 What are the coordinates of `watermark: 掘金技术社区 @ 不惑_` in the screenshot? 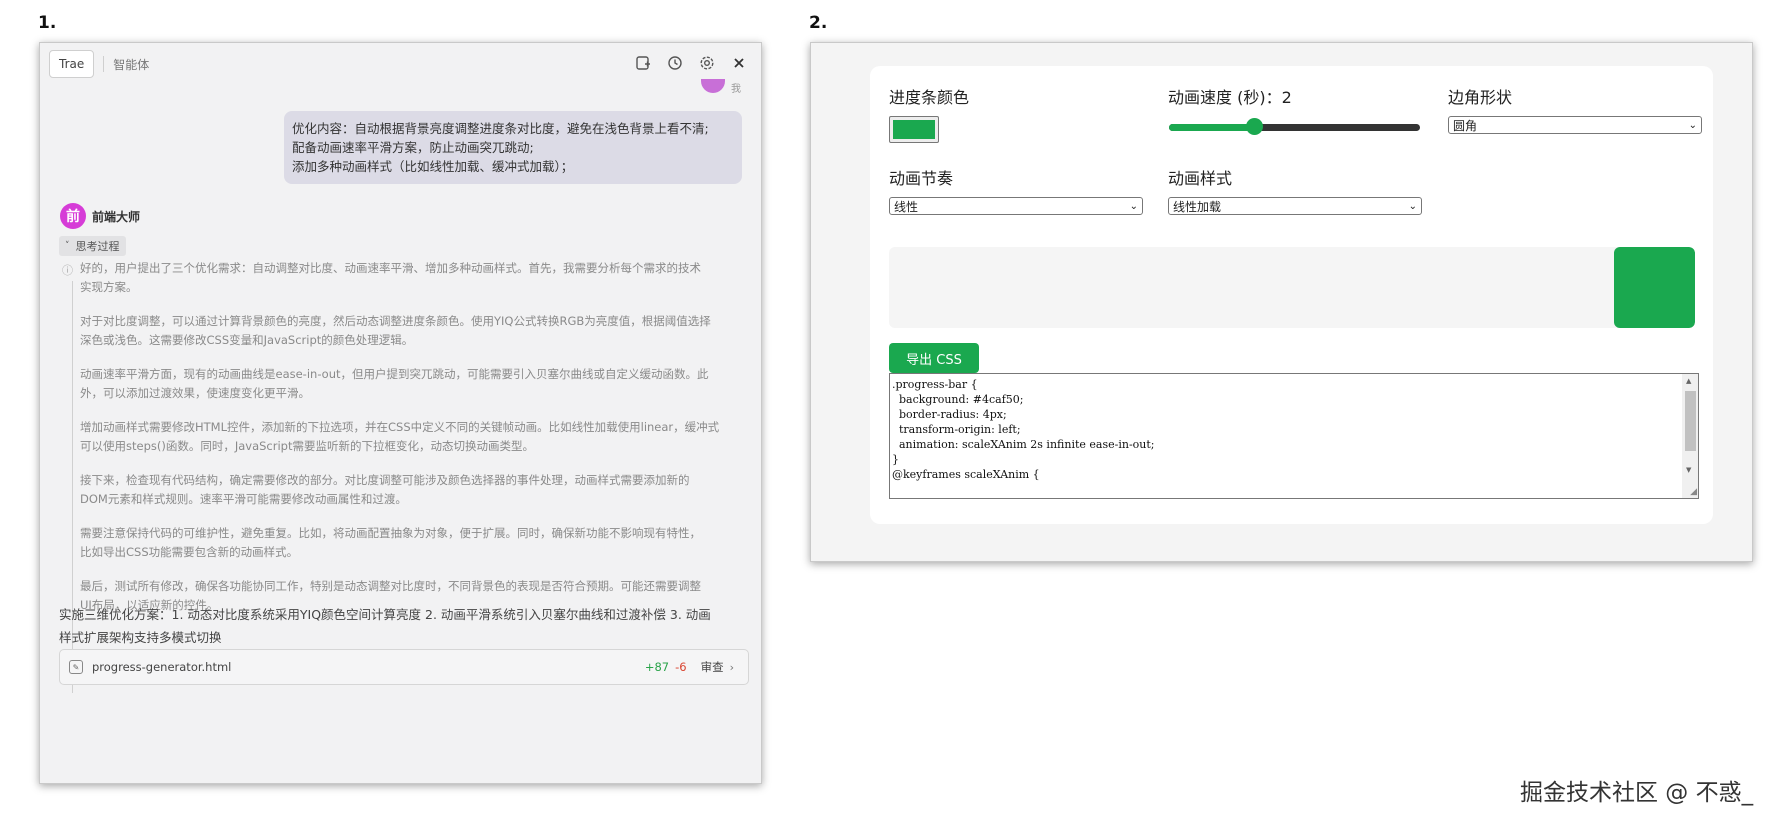 It's located at (1637, 793).